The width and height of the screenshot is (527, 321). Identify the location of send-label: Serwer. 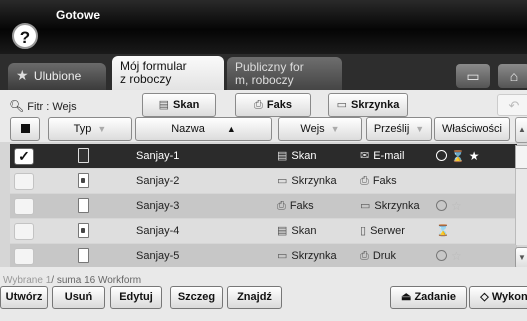
(387, 231).